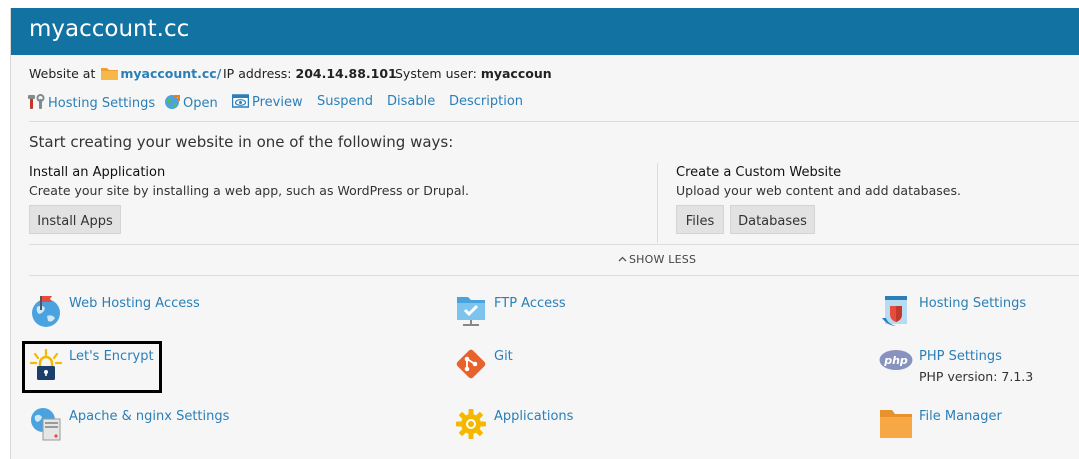 This screenshot has width=1079, height=459. Describe the element at coordinates (657, 203) in the screenshot. I see `section-divider` at that location.